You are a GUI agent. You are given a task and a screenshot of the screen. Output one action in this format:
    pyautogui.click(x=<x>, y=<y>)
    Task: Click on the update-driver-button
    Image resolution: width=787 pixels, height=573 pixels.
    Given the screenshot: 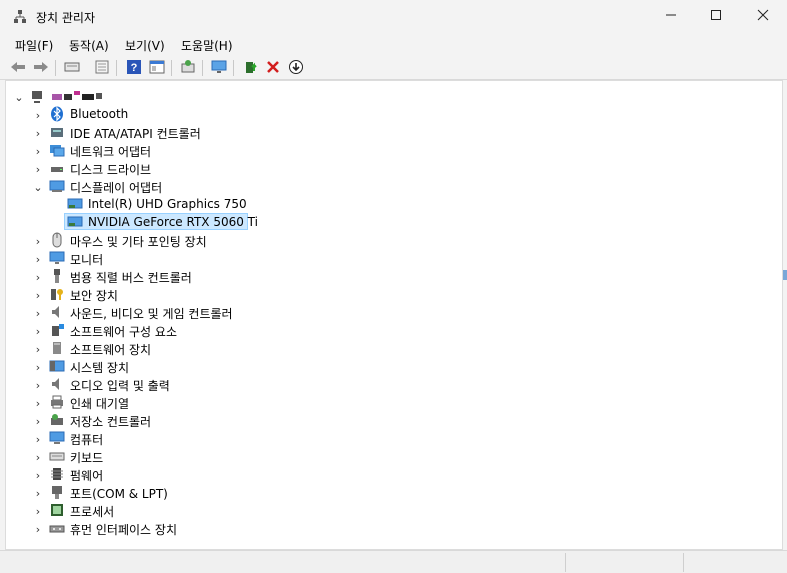 What is the action you would take?
    pyautogui.click(x=251, y=68)
    